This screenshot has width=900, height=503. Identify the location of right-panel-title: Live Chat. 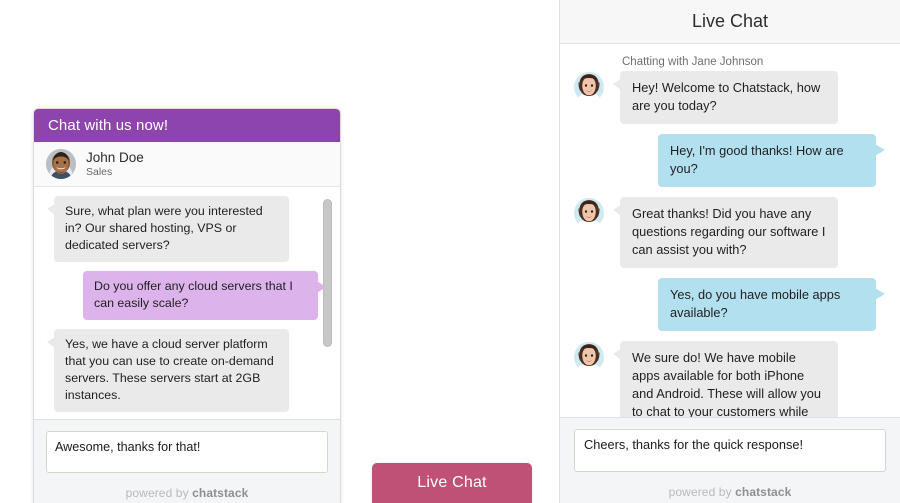
(730, 21).